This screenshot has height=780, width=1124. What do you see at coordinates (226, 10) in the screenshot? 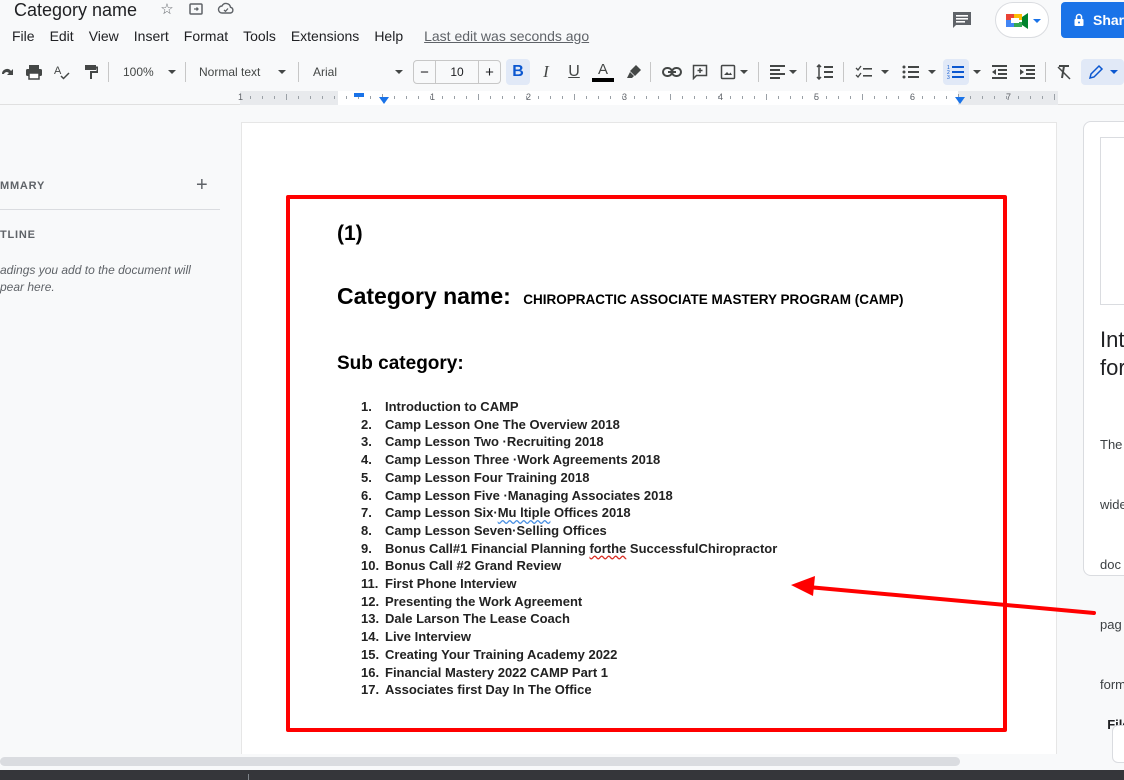
I see `cloud-saved-icon` at bounding box center [226, 10].